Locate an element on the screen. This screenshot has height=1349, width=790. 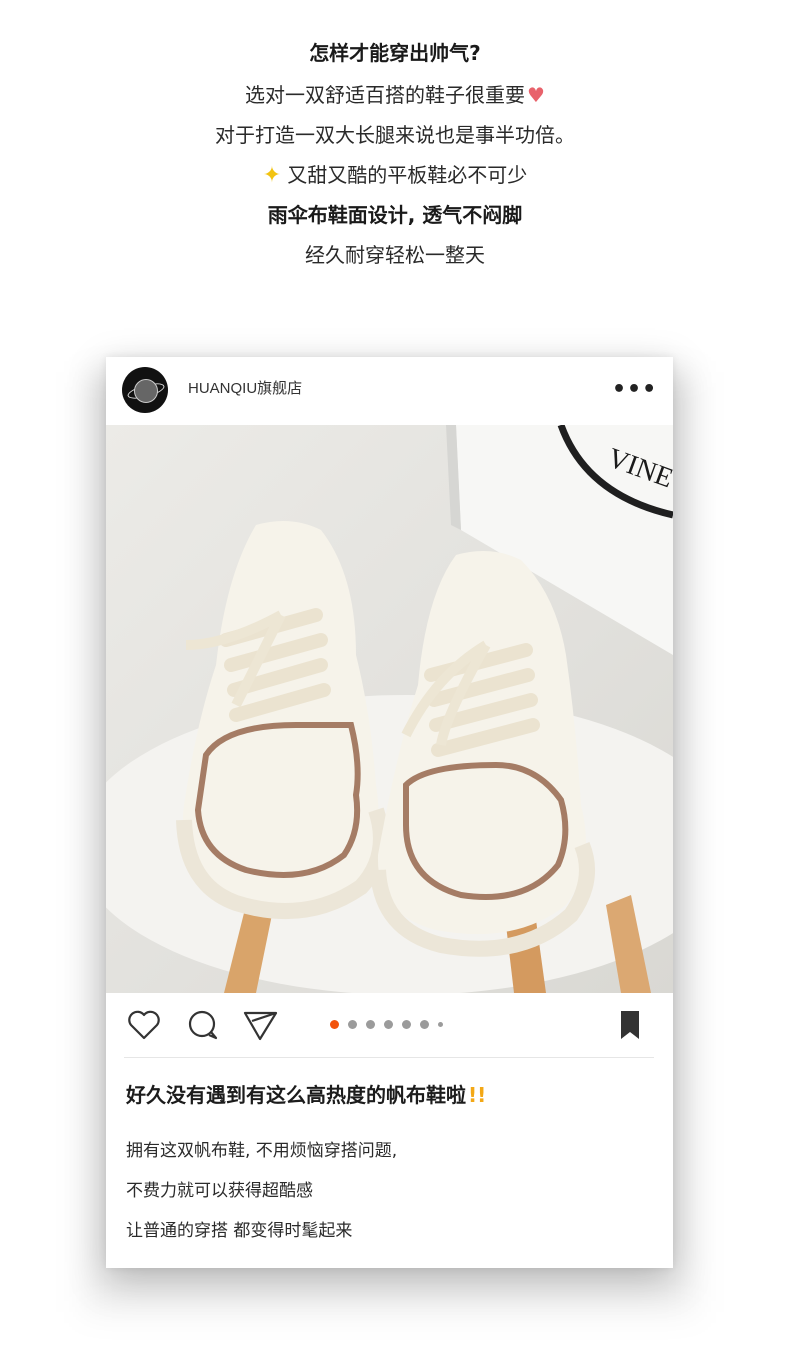
post-title: 好久没有遇到有这么高热度的帆布鞋啦!! is located at coordinates (306, 1093).